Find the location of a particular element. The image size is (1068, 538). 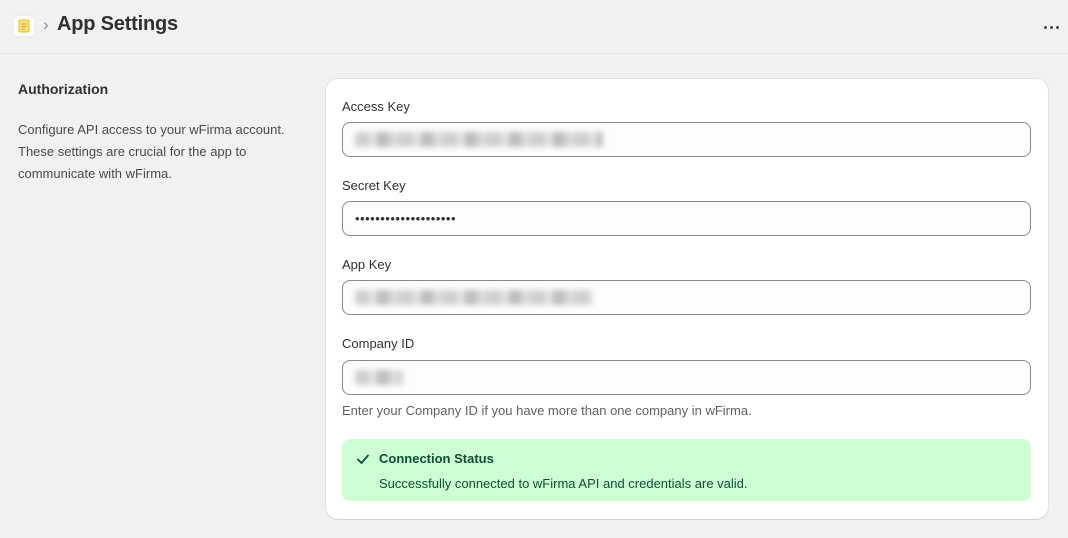

app-key-input is located at coordinates (686, 297).